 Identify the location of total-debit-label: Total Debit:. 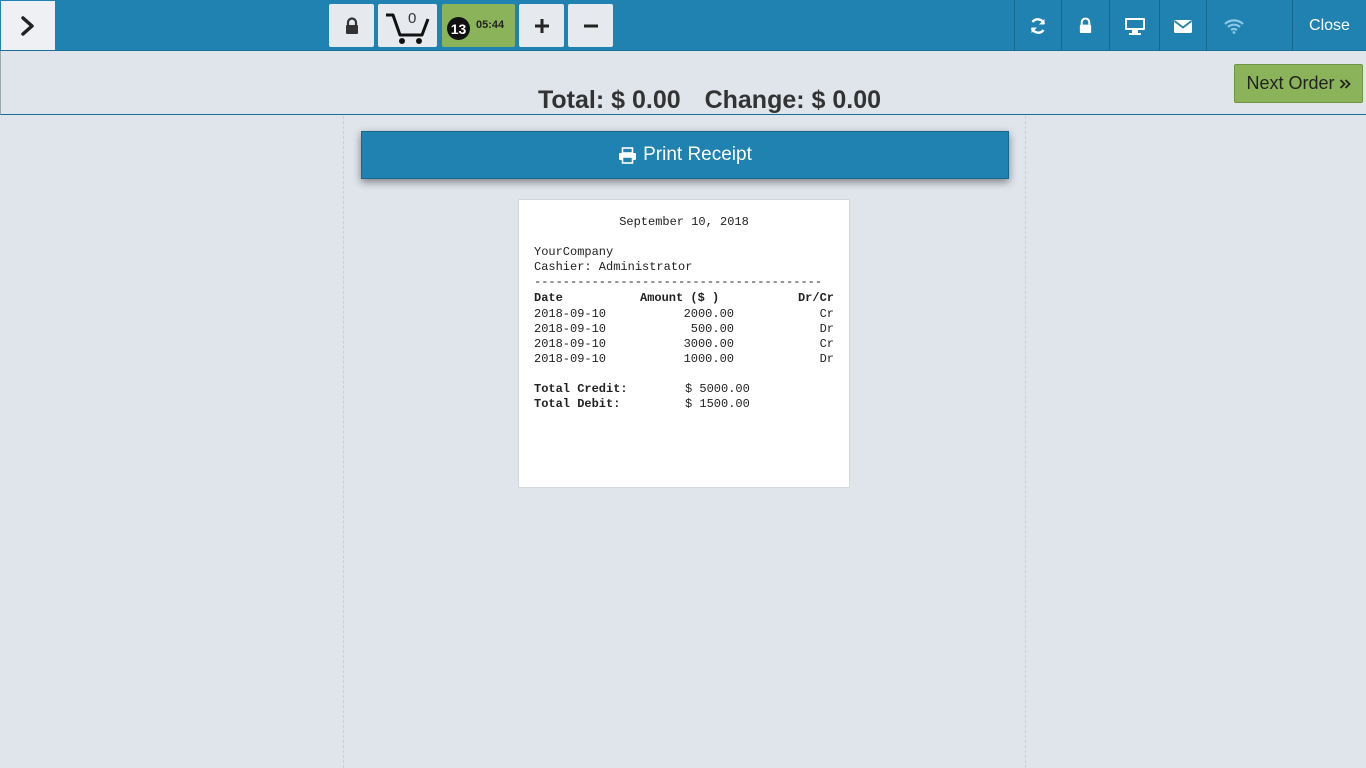
(577, 404).